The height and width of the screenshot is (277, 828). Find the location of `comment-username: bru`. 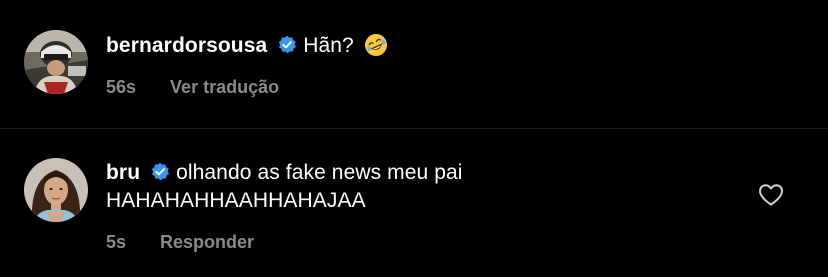

comment-username: bru is located at coordinates (123, 172).